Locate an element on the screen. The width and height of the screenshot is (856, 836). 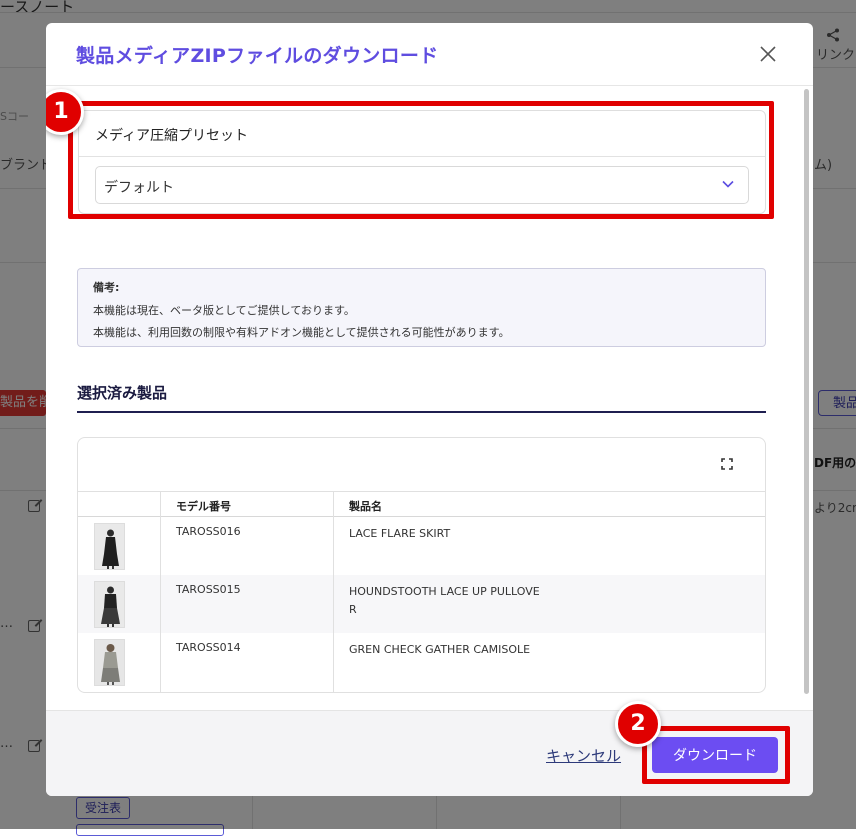
dialog-title: 製品メディアZIPファイルのダウンロード is located at coordinates (257, 56).